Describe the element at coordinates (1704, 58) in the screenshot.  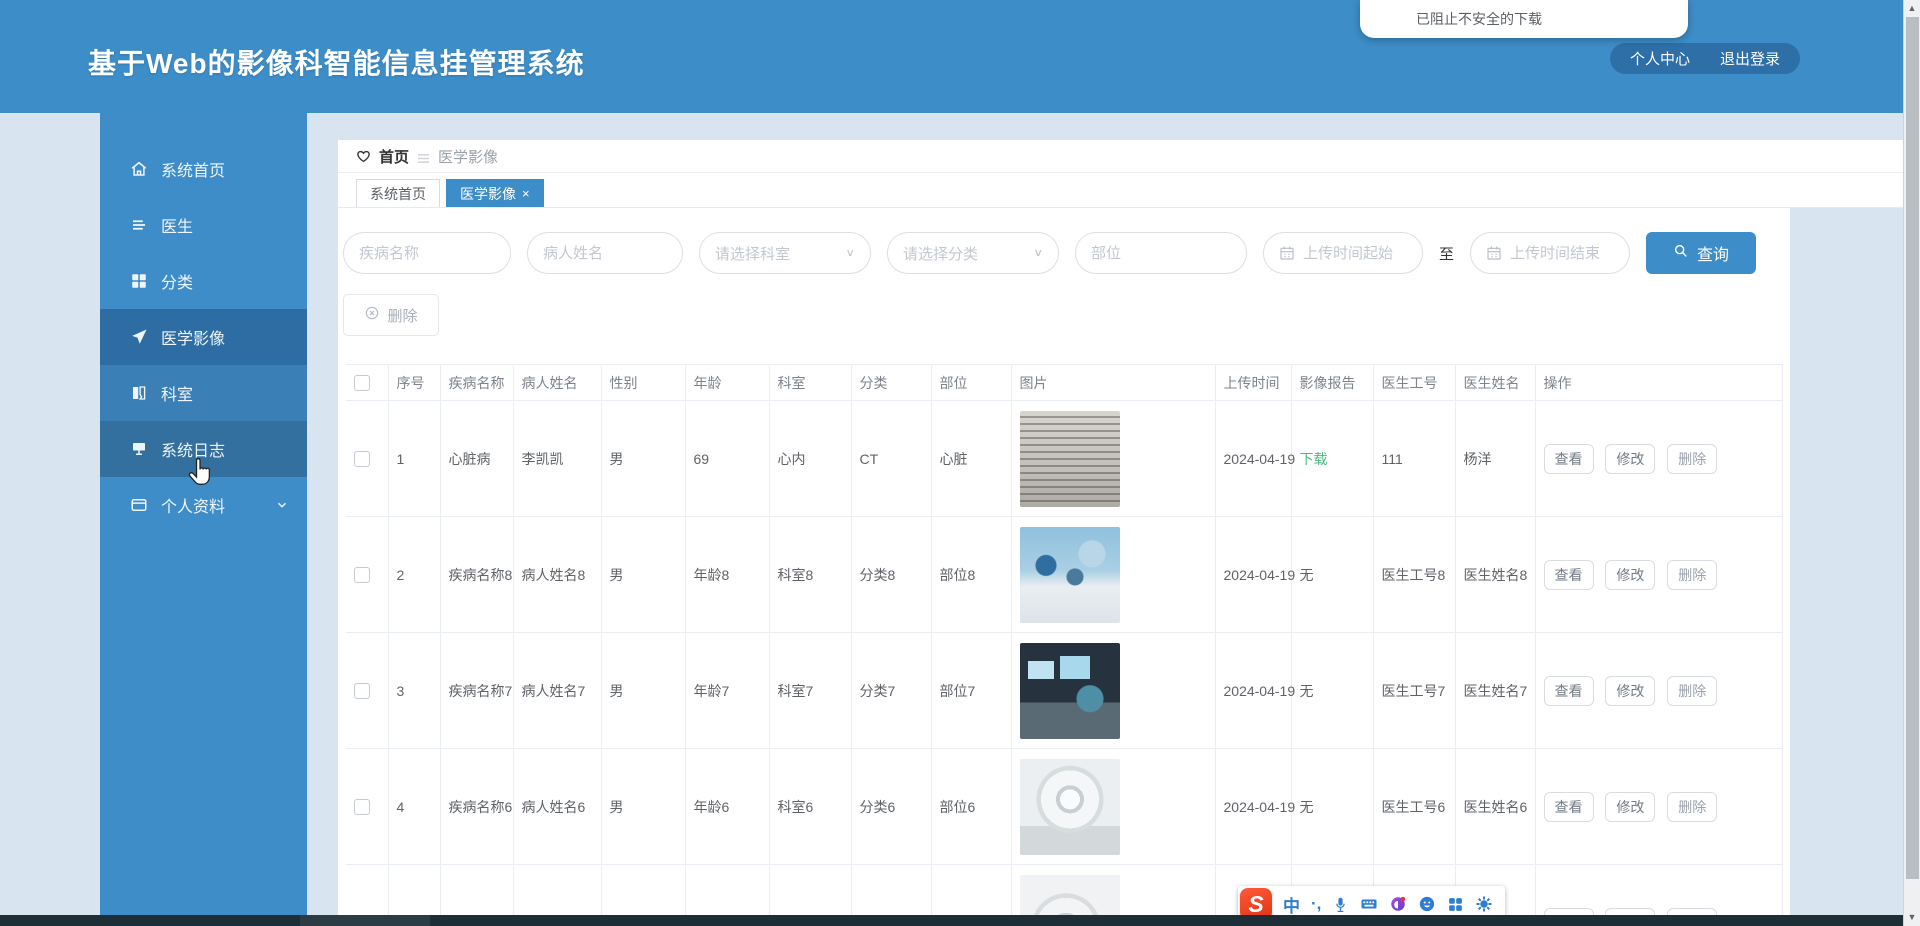
I see `header-nav: 个人中心 退出登录` at that location.